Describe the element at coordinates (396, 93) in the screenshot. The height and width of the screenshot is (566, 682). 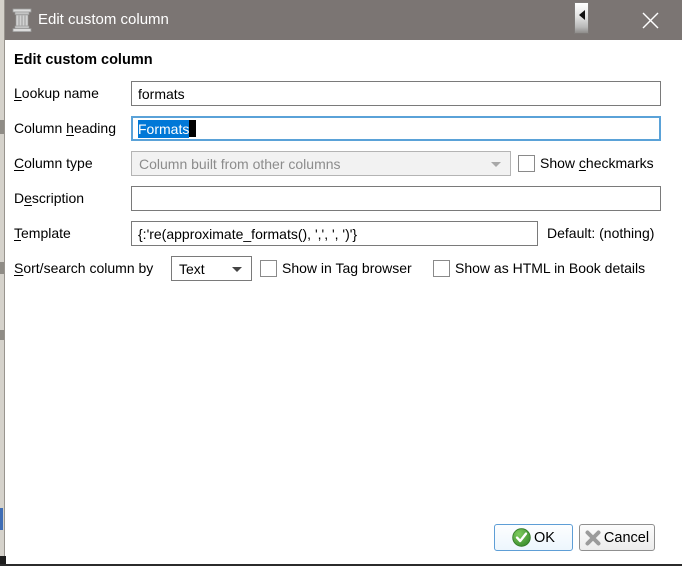
I see `lookup-name-input` at that location.